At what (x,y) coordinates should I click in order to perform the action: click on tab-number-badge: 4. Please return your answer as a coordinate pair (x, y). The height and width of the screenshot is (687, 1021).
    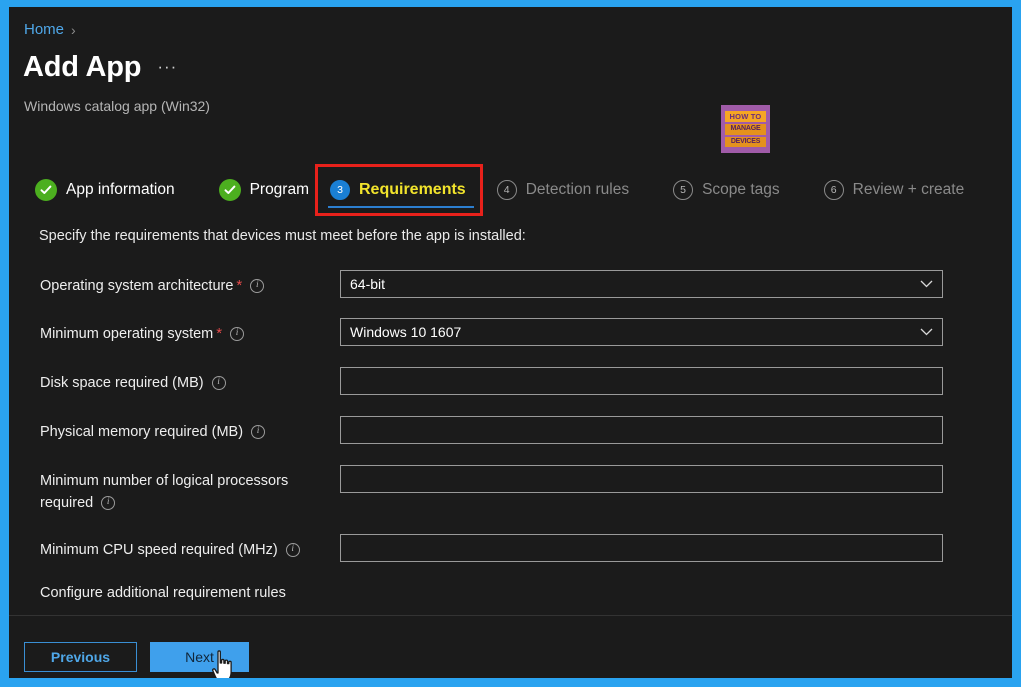
    Looking at the image, I should click on (506, 190).